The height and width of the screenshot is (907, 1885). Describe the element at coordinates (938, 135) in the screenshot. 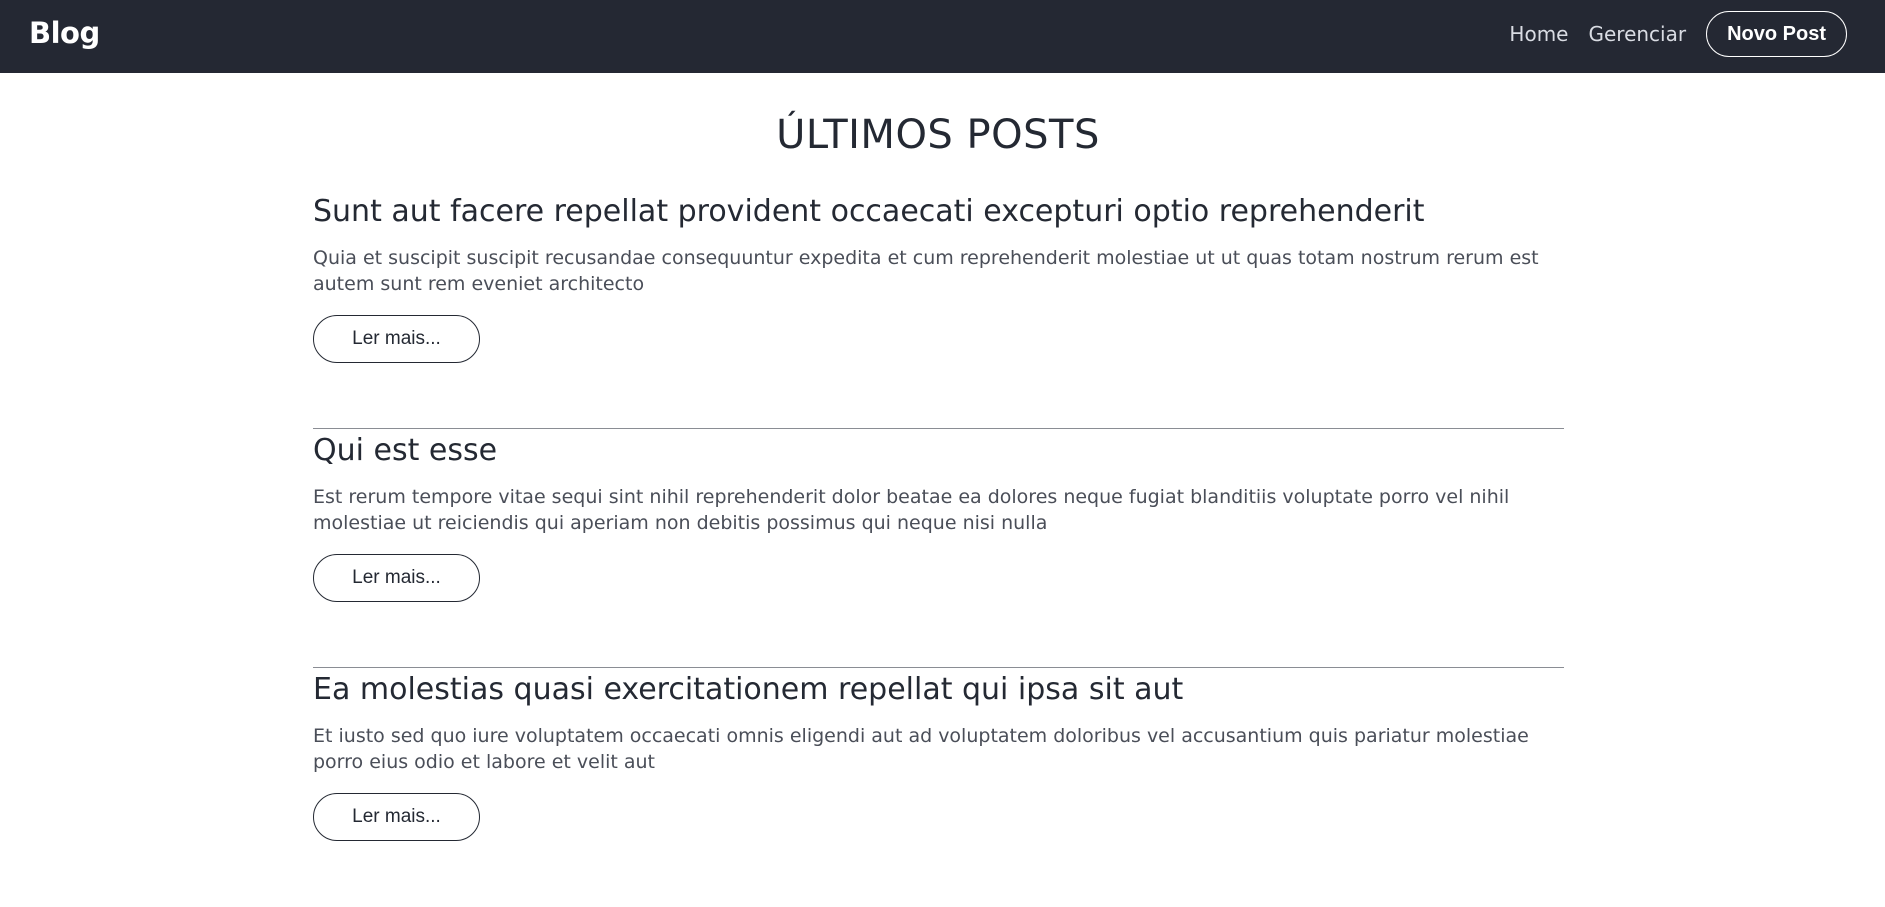

I see `page-title: ÚLTIMOS POSTS` at that location.